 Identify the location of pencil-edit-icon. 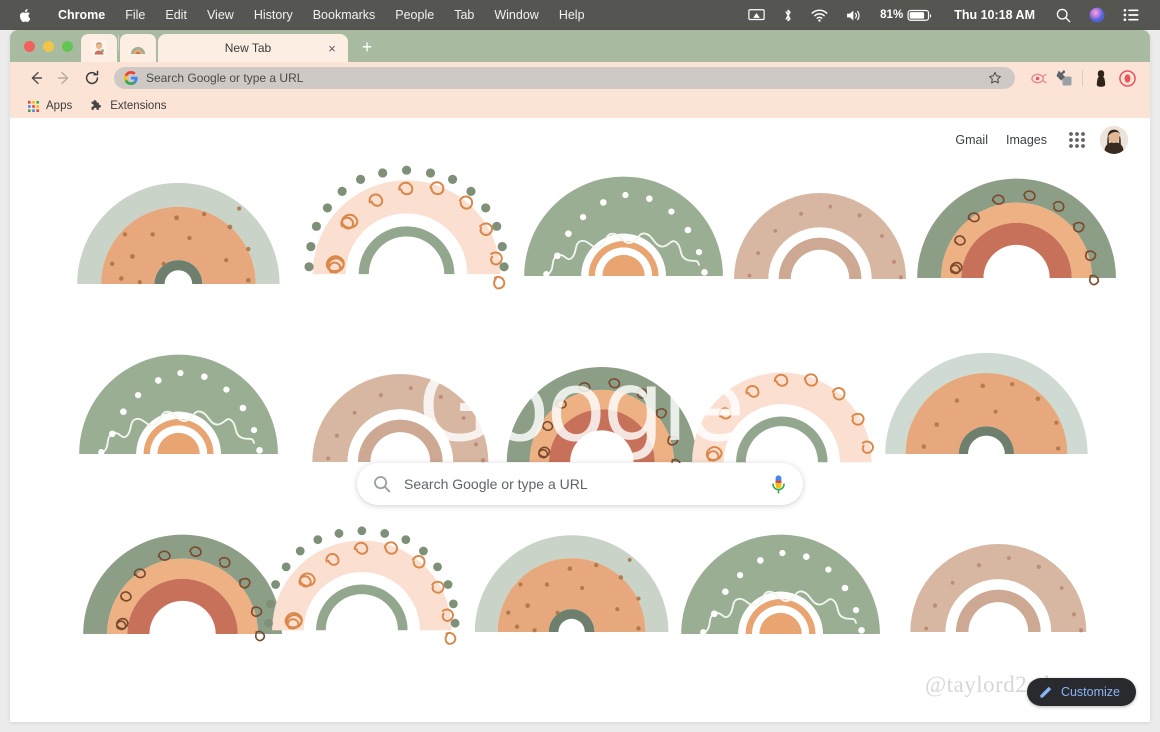
(1046, 692).